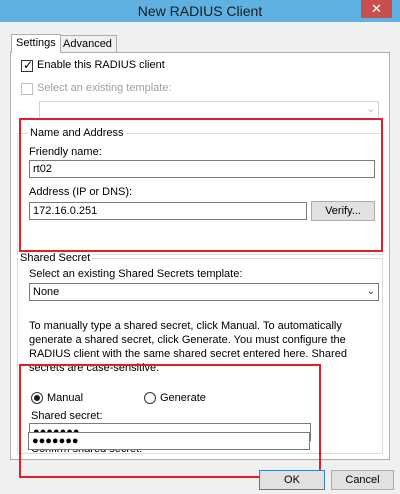  Describe the element at coordinates (209, 110) in the screenshot. I see `existing-template-select: ⌄` at that location.